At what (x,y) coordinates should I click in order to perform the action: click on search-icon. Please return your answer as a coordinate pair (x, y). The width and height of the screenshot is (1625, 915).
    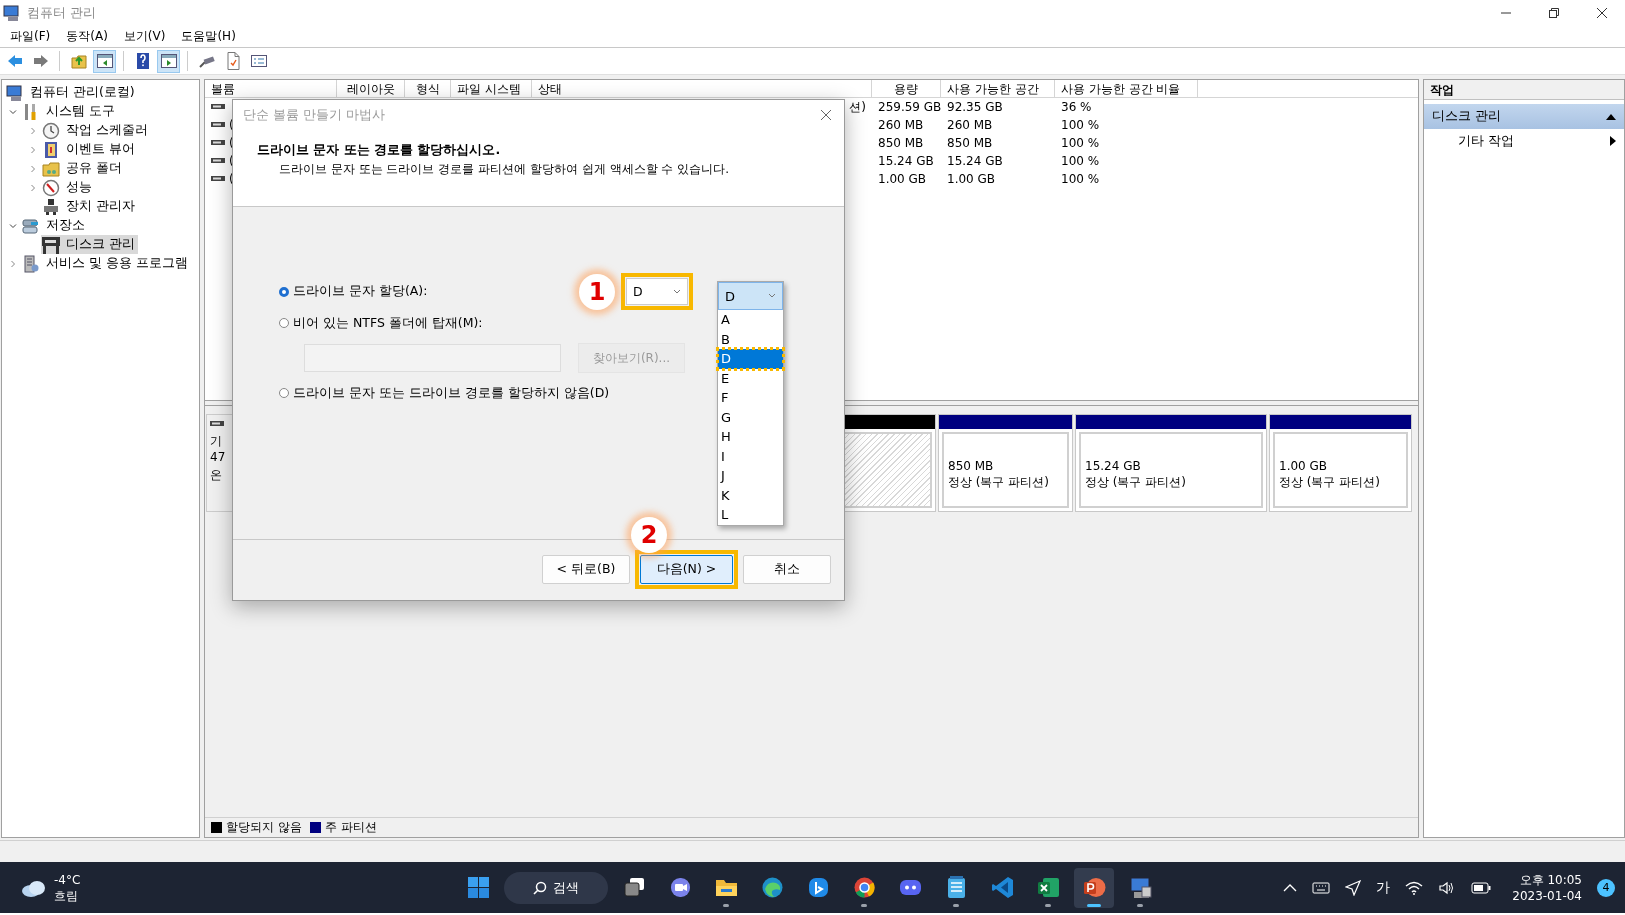
    Looking at the image, I should click on (540, 887).